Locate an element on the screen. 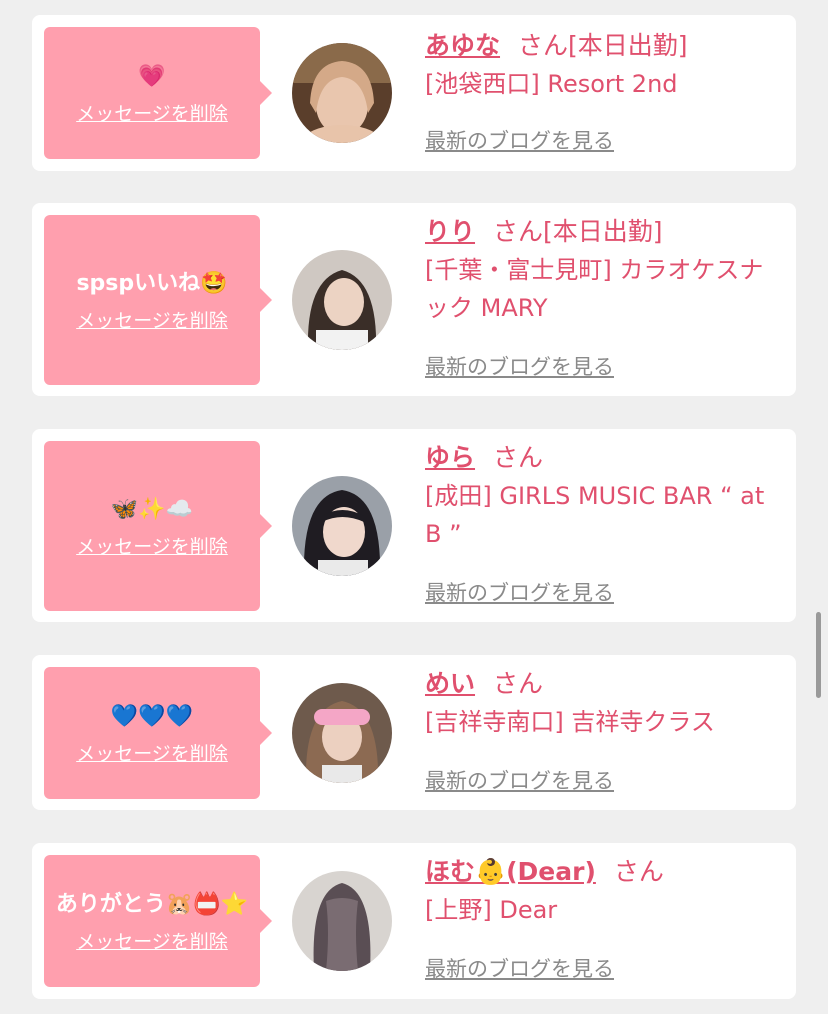 This screenshot has height=1014, width=828. cast-name-link: りり is located at coordinates (450, 231).